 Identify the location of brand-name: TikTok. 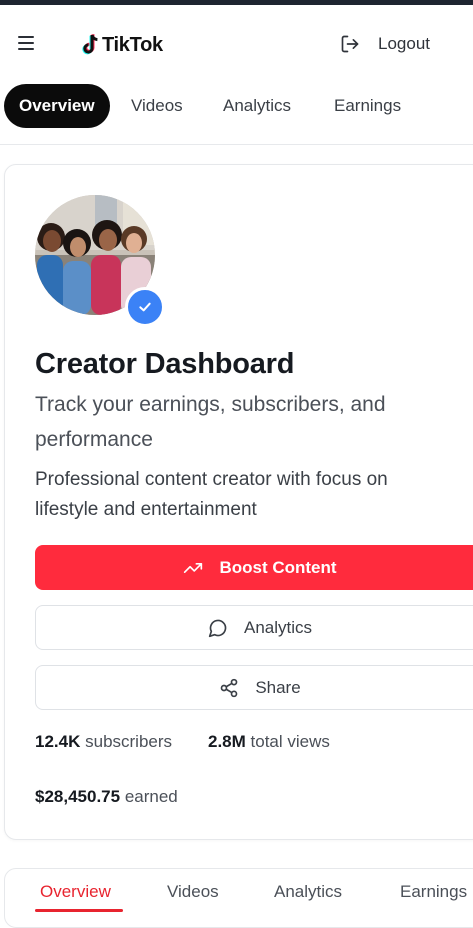
(132, 44).